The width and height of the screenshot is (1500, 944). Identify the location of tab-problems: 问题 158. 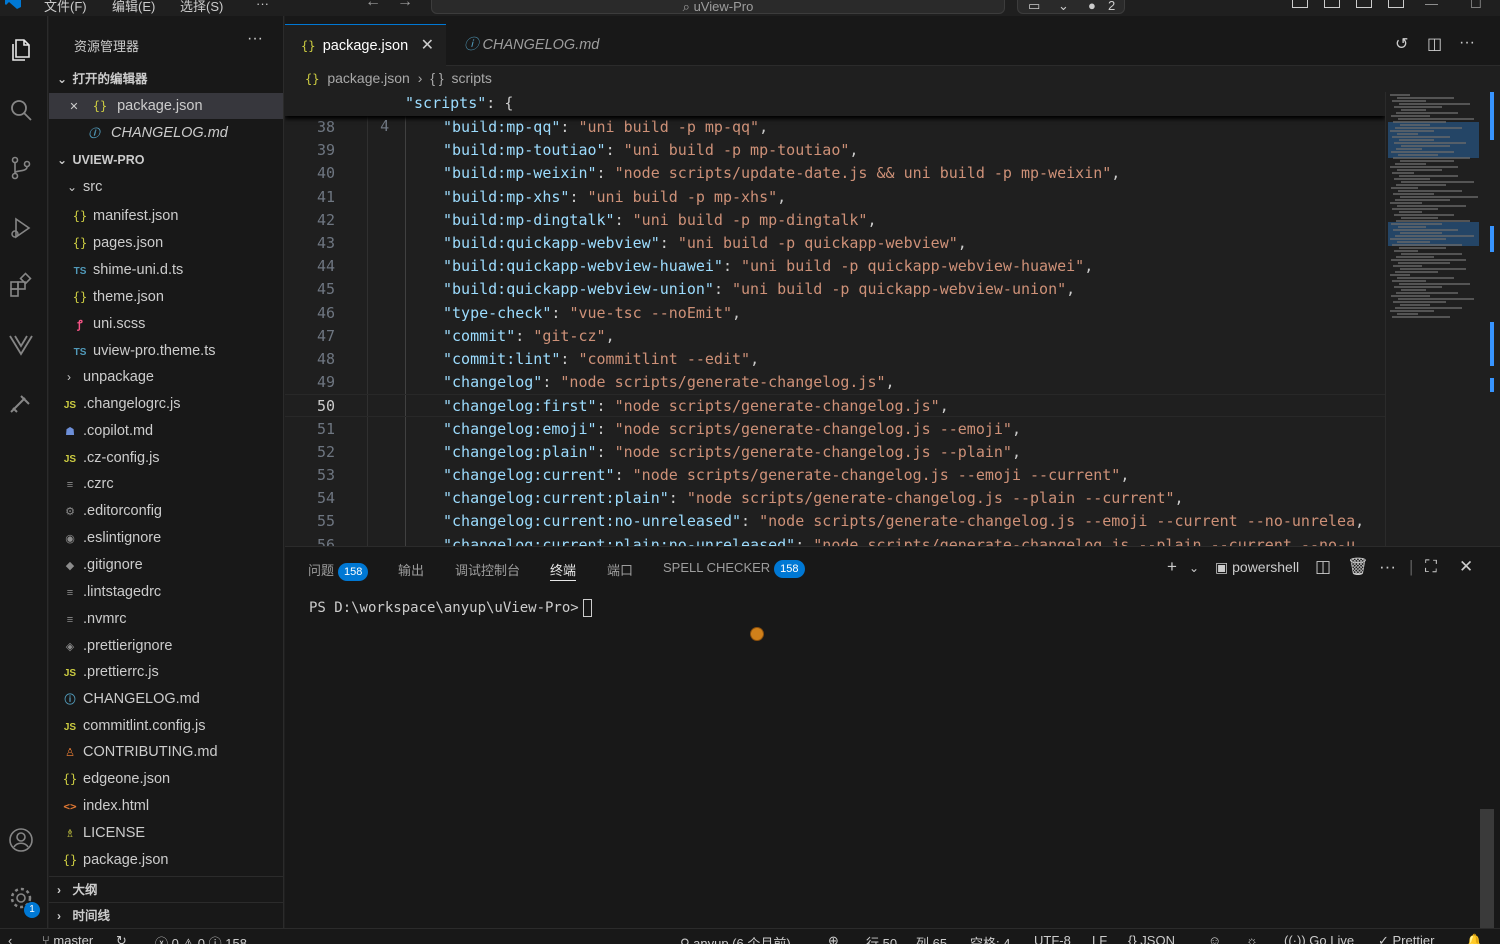
(338, 570).